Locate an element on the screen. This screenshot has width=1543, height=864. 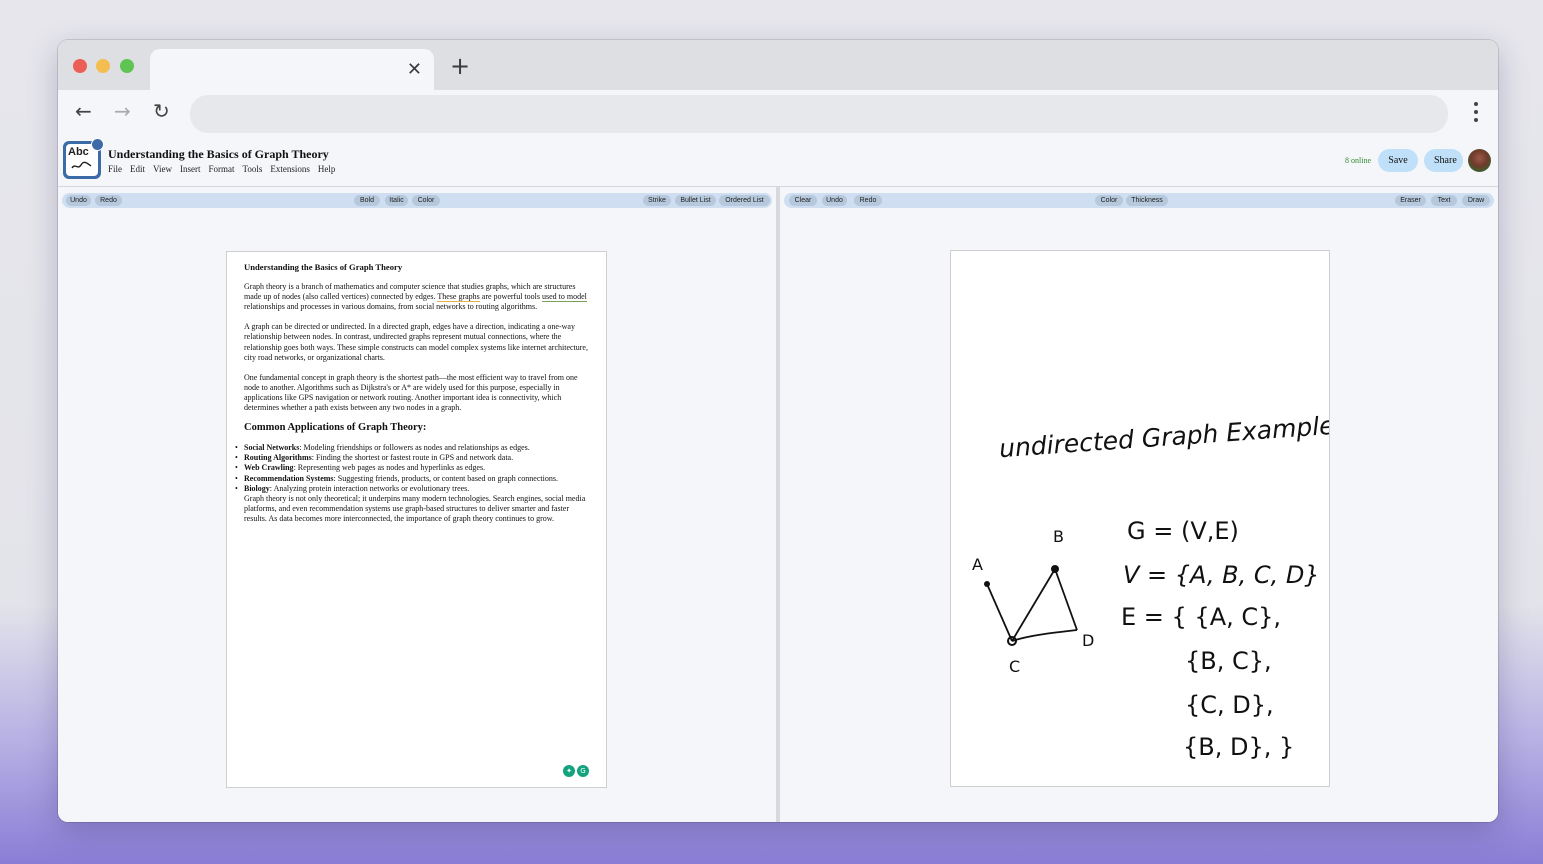
bulb-icon: ✦ is located at coordinates (569, 771).